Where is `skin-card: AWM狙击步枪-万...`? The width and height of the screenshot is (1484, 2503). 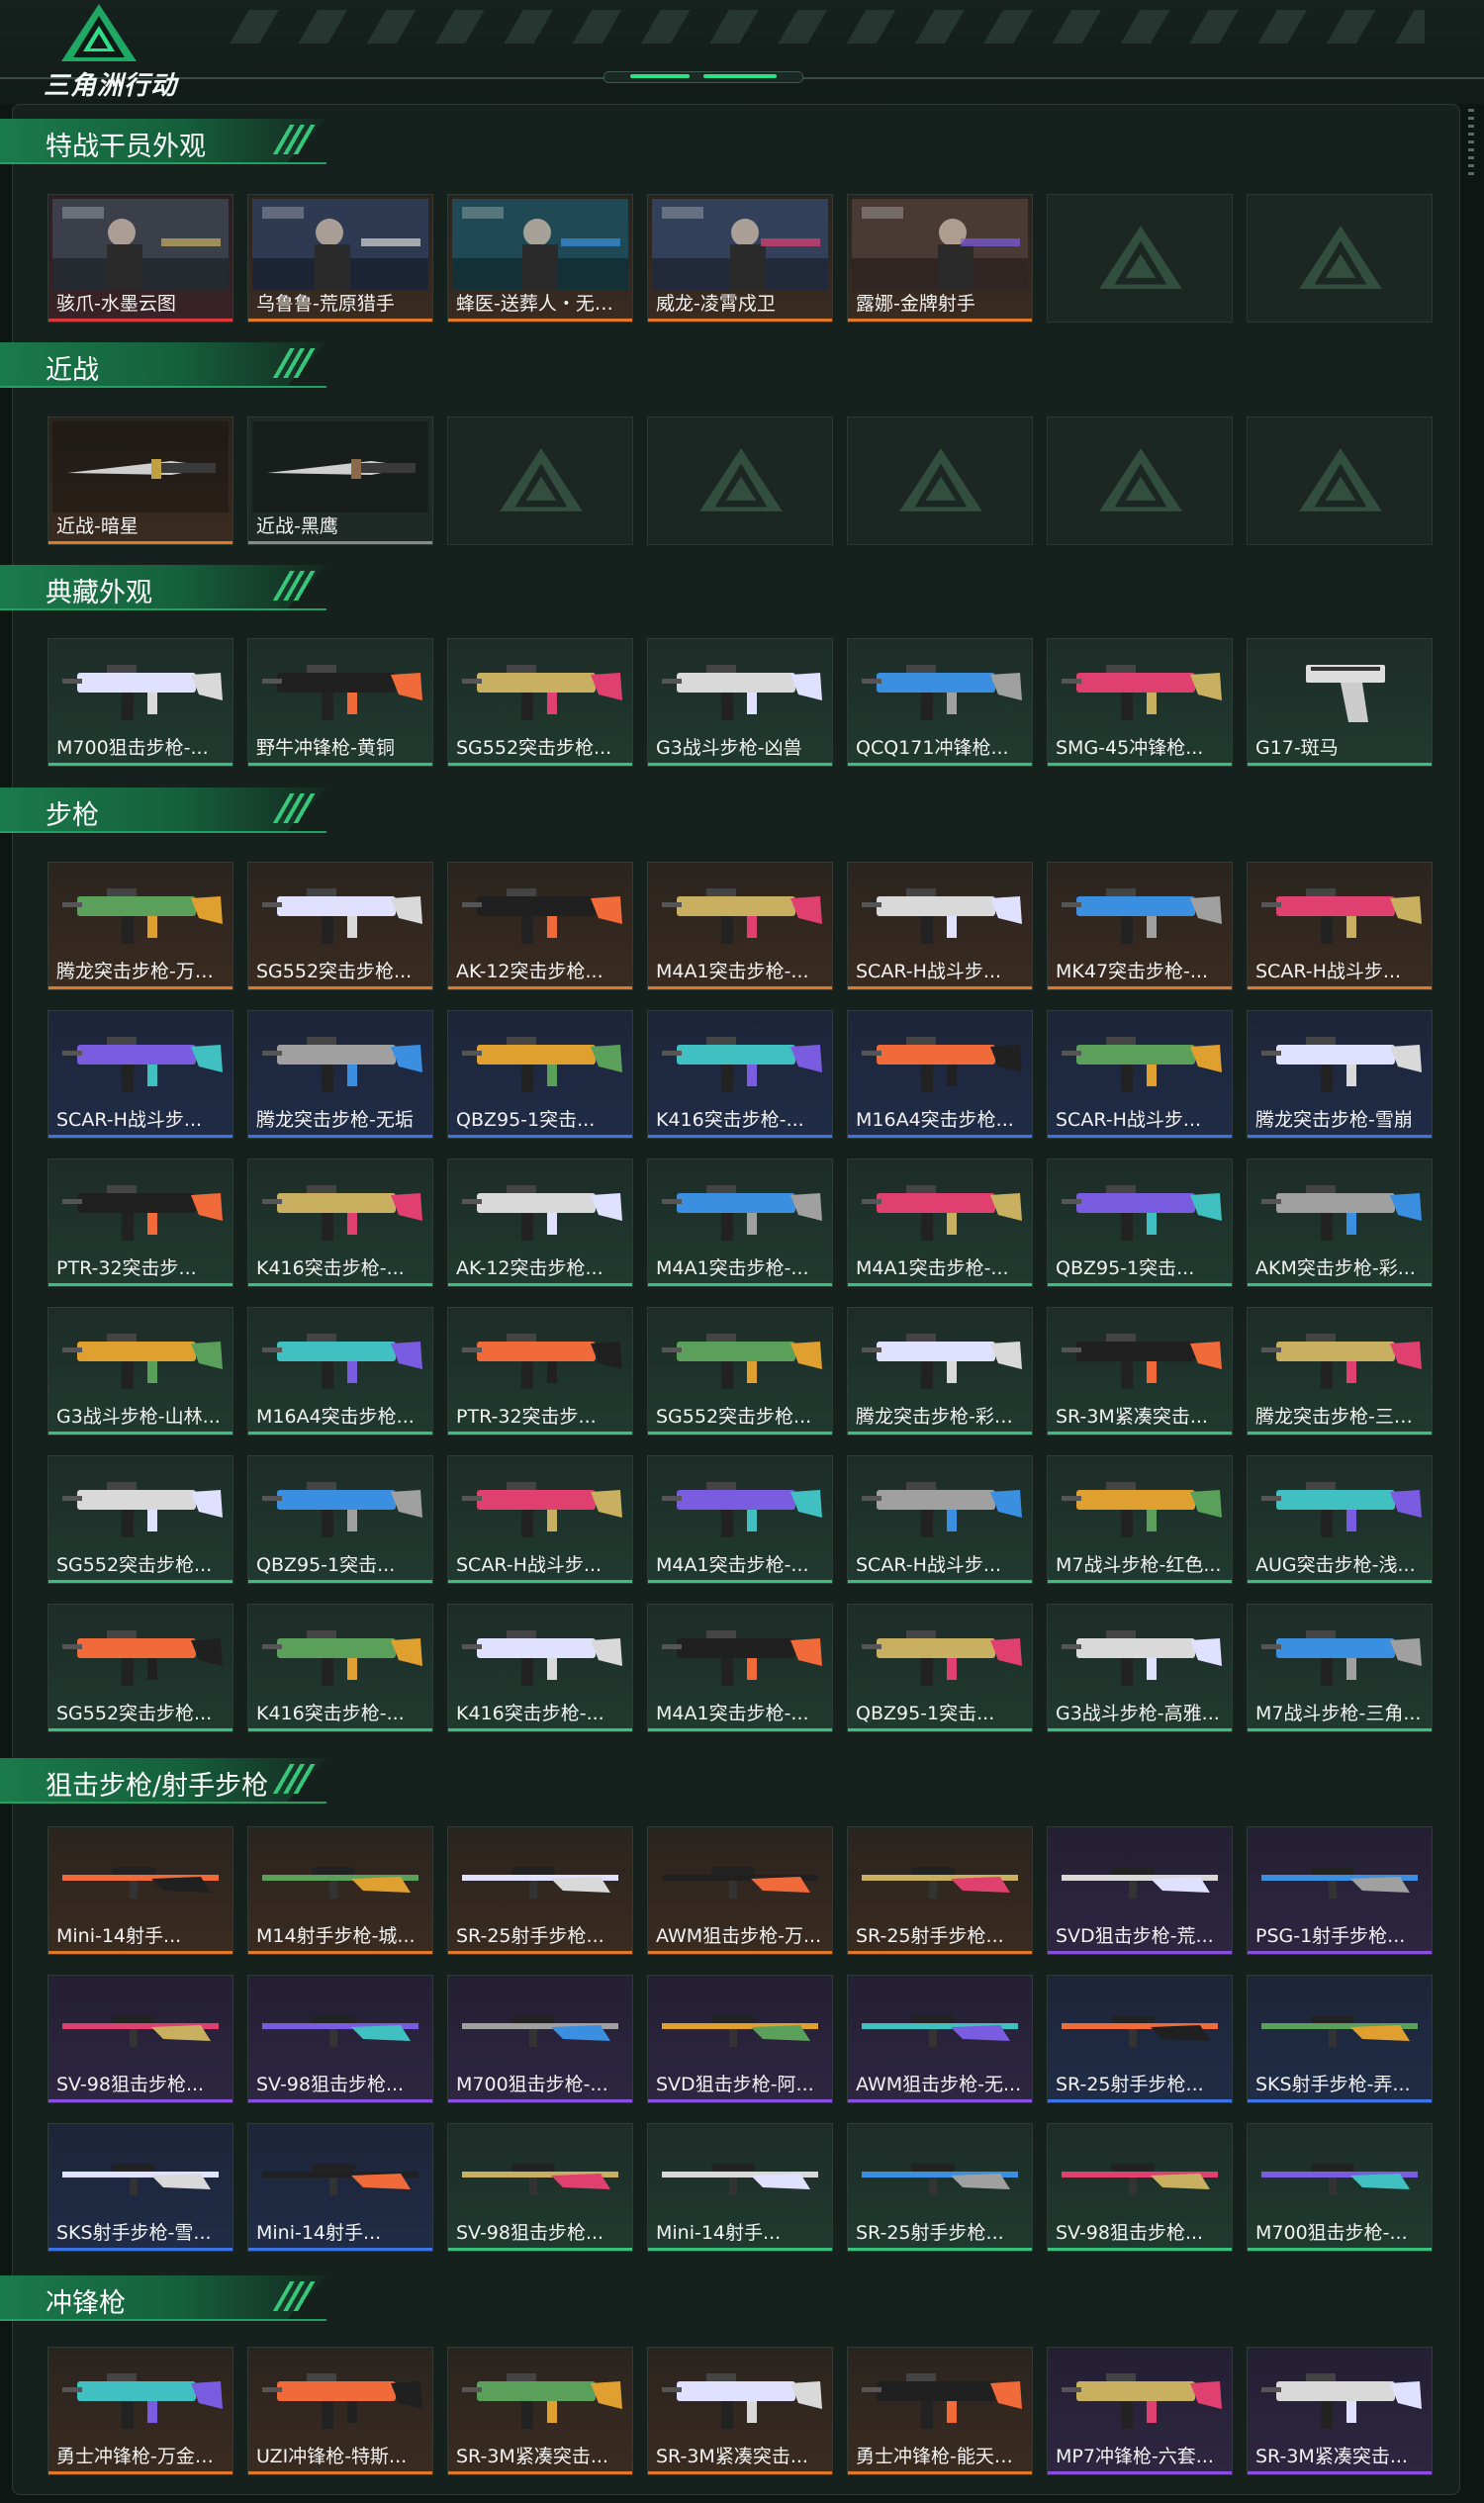 skin-card: AWM狙击步枪-万... is located at coordinates (740, 1890).